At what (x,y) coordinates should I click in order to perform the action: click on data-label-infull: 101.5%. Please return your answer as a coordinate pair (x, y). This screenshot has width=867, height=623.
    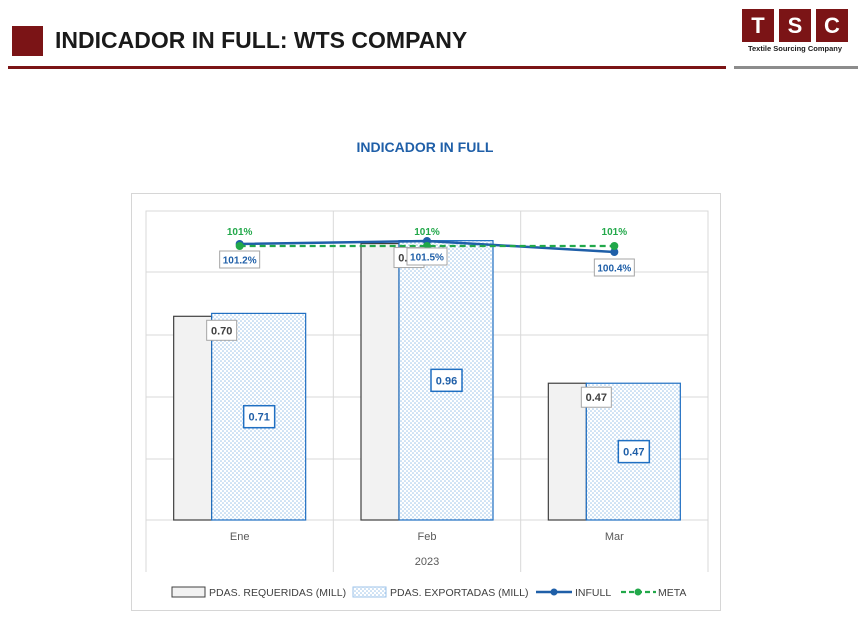
    Looking at the image, I should click on (427, 258).